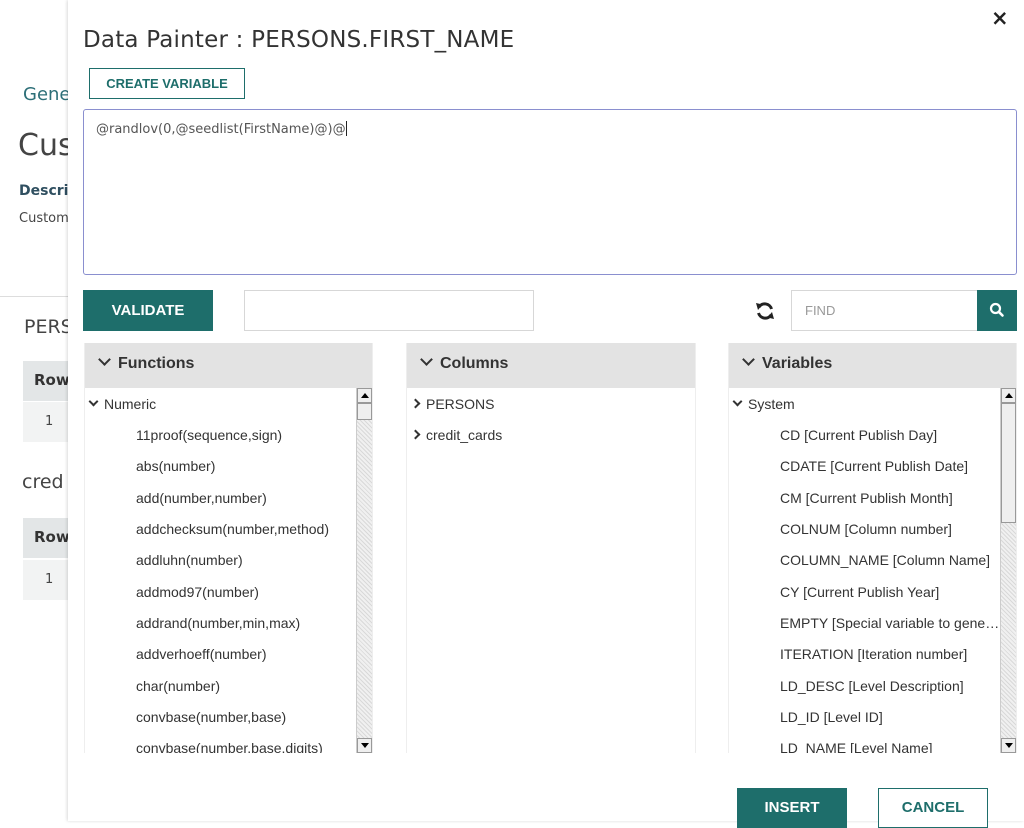 The width and height of the screenshot is (1024, 828). Describe the element at coordinates (43, 482) in the screenshot. I see `bg-credit-section-title: cred` at that location.